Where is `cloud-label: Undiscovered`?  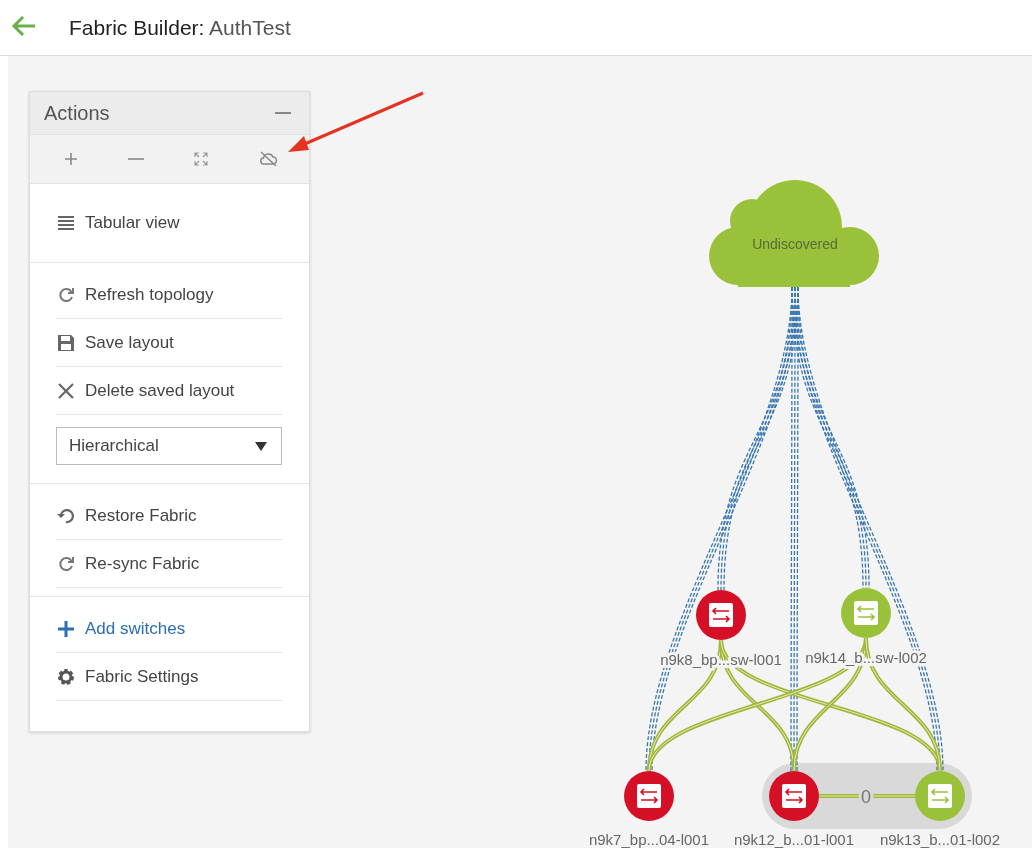 cloud-label: Undiscovered is located at coordinates (795, 244).